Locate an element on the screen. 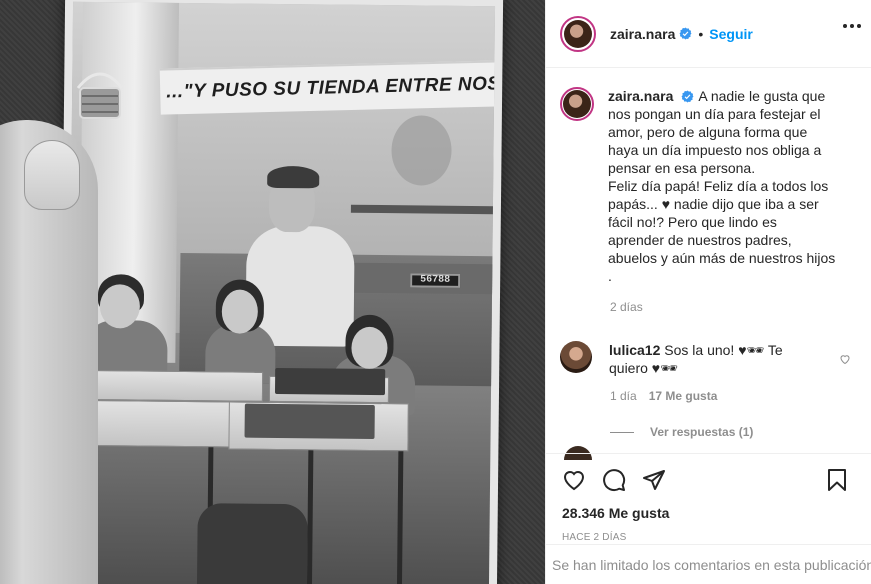 The width and height of the screenshot is (871, 584). number-counter: 56788 is located at coordinates (435, 280).